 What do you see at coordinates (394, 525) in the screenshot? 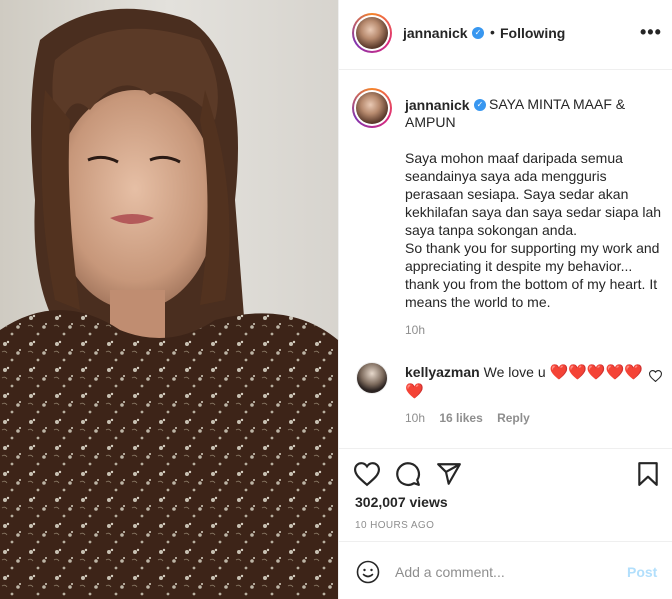
I see `post-age: 10 HOURS AGO` at bounding box center [394, 525].